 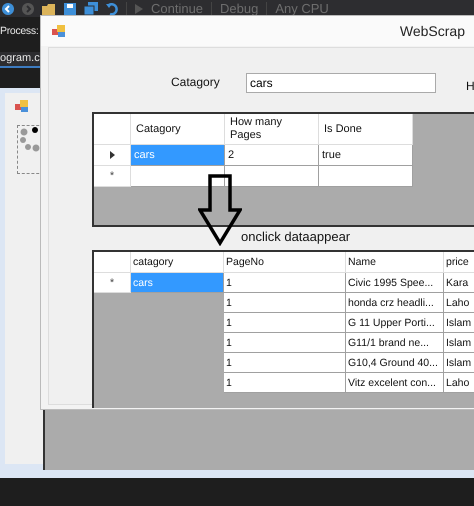 What do you see at coordinates (295, 236) in the screenshot?
I see `annotation-text: onclick dataappear` at bounding box center [295, 236].